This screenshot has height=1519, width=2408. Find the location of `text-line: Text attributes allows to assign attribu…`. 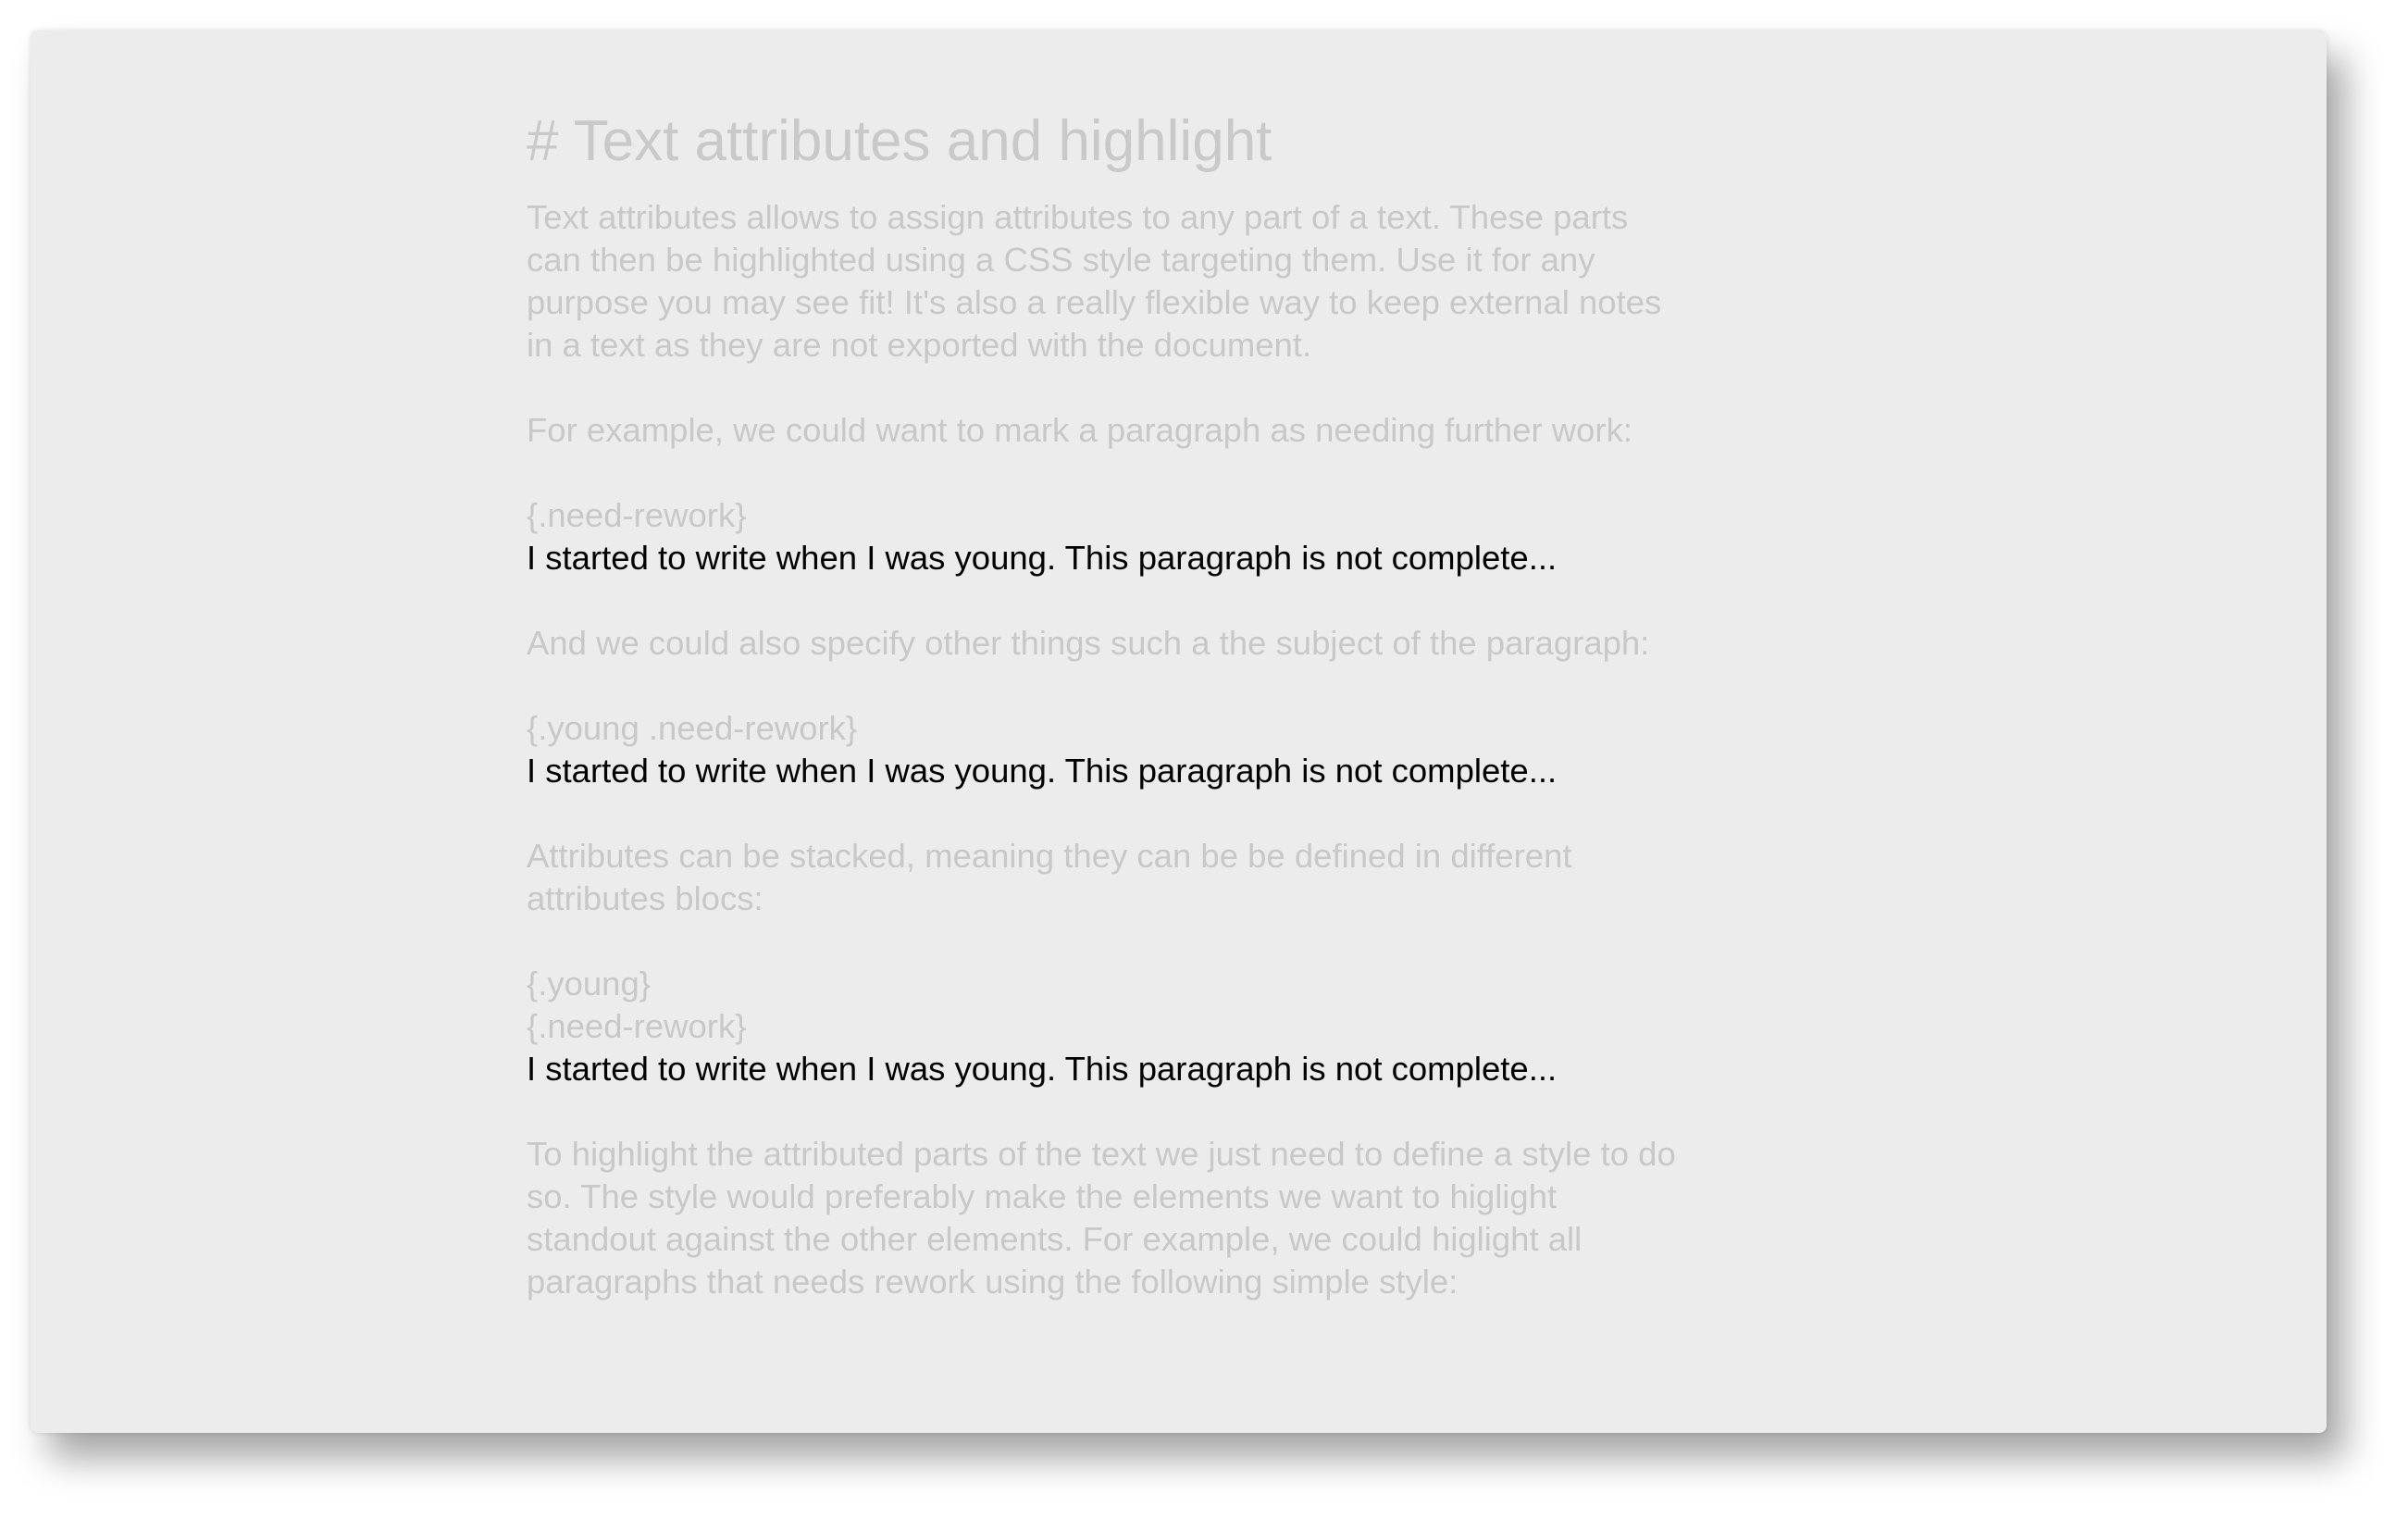

text-line: Text attributes allows to assign attribu… is located at coordinates (1078, 217).